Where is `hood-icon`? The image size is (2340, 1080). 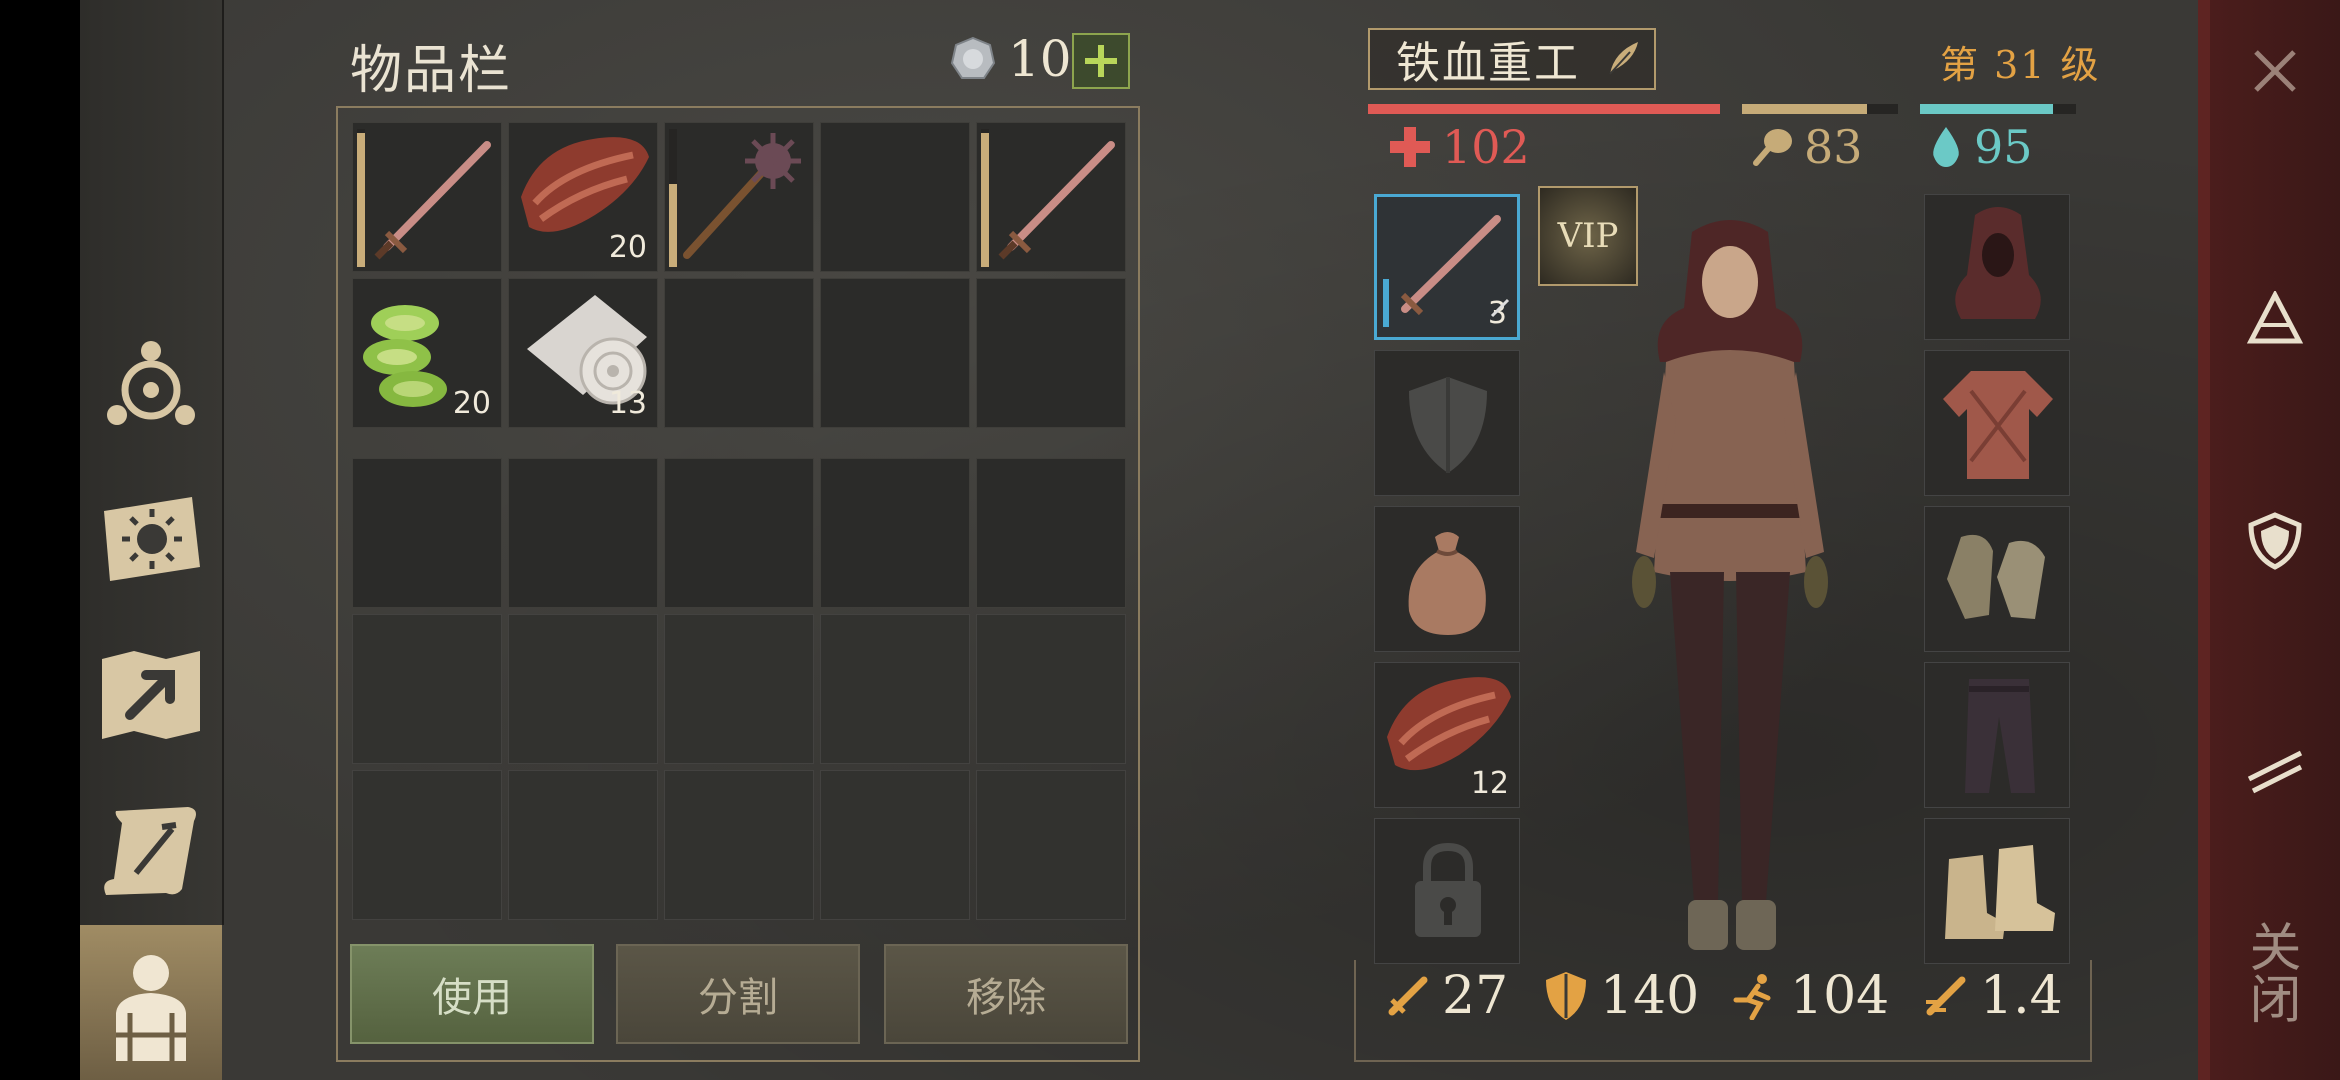 hood-icon is located at coordinates (1998, 263).